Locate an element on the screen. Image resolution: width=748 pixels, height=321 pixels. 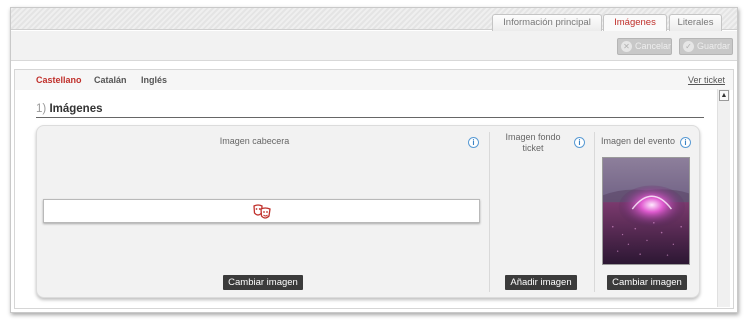
section-heading: Imágenes is located at coordinates (76, 109).